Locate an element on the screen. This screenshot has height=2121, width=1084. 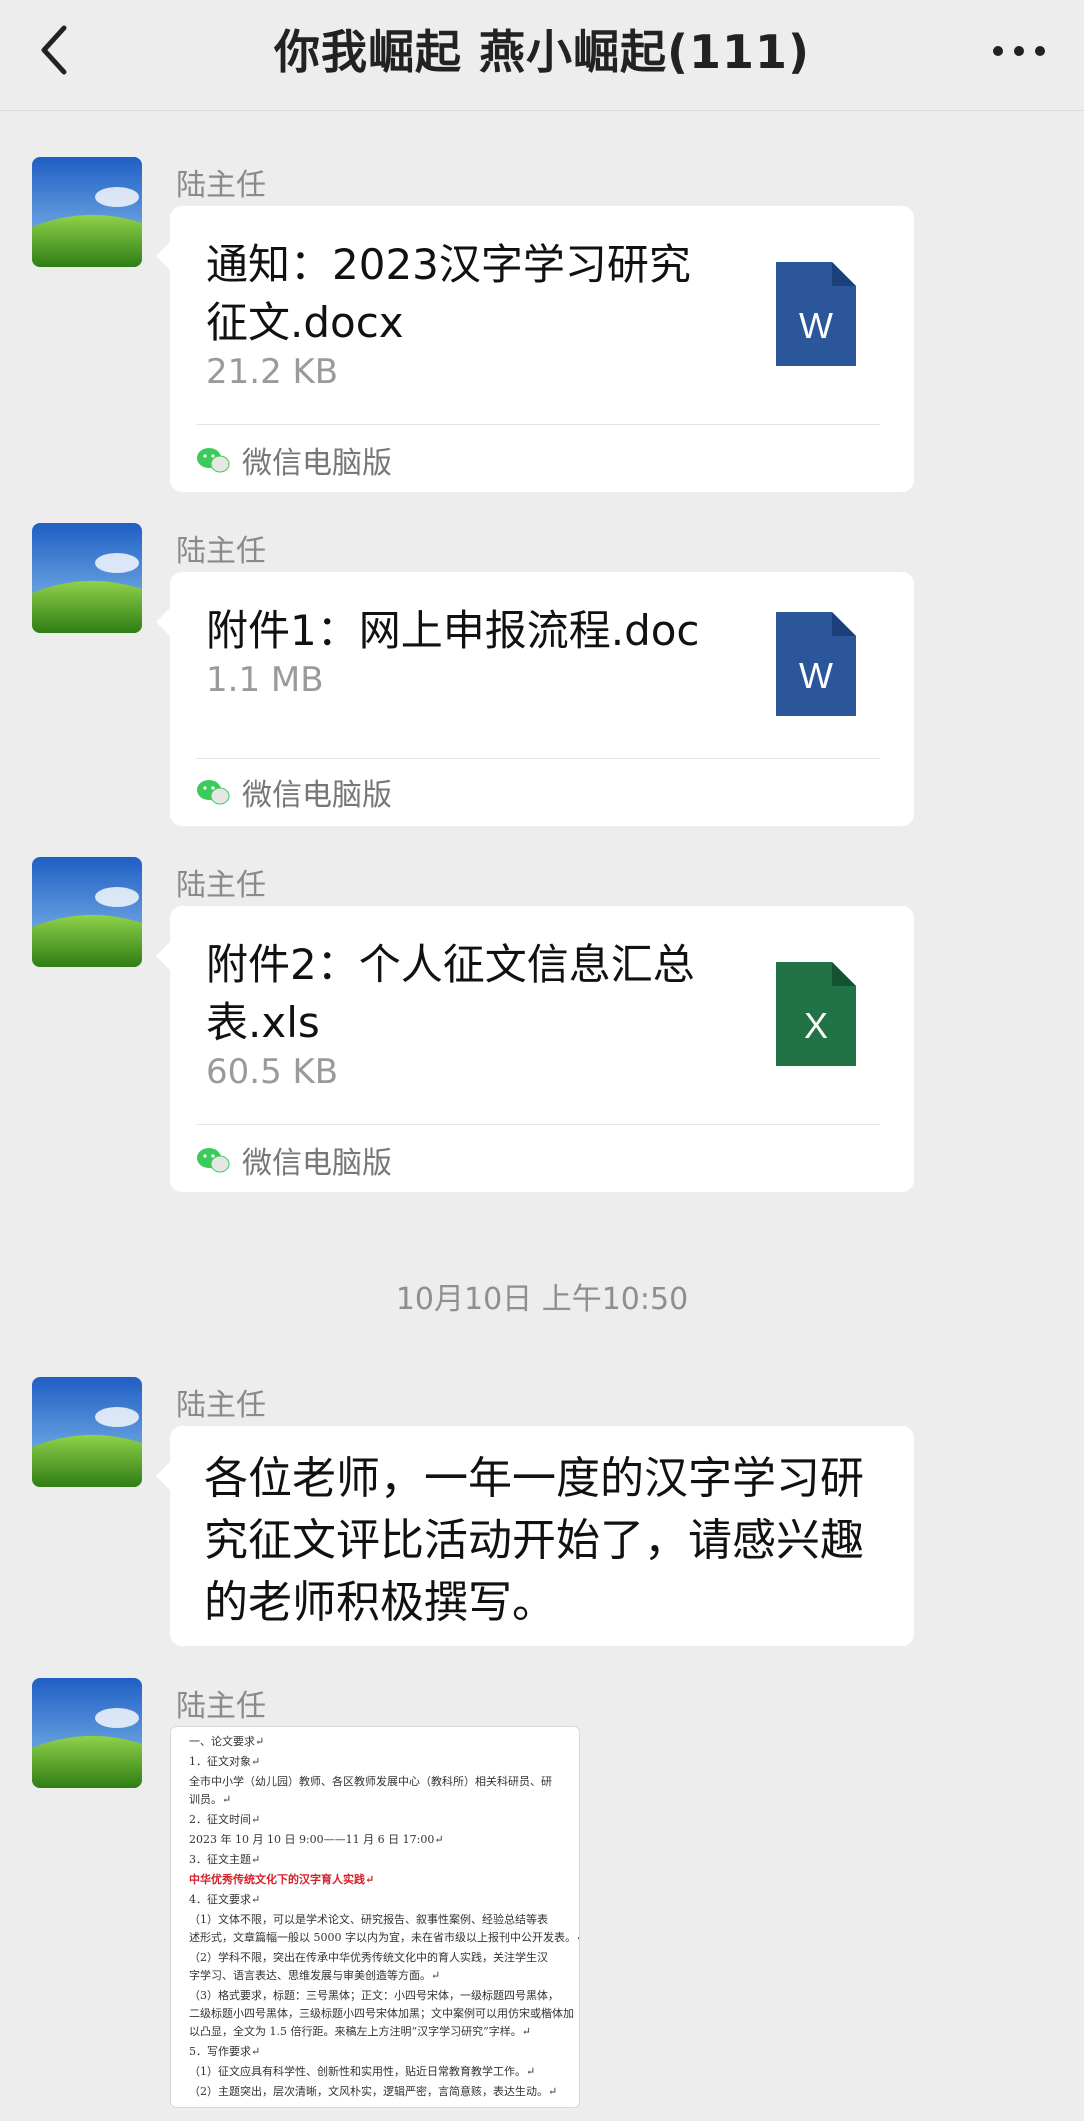
doc-line: （1）文体不限，可以是学术论文、研究报告、叙事性案例、经验总结等表 is located at coordinates (368, 1919).